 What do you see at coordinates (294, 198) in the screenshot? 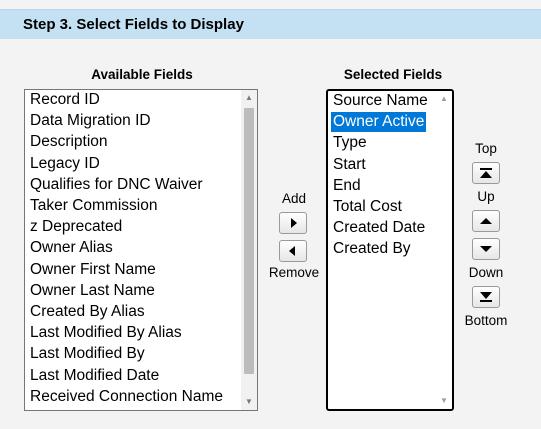
I see `add-label: Add` at bounding box center [294, 198].